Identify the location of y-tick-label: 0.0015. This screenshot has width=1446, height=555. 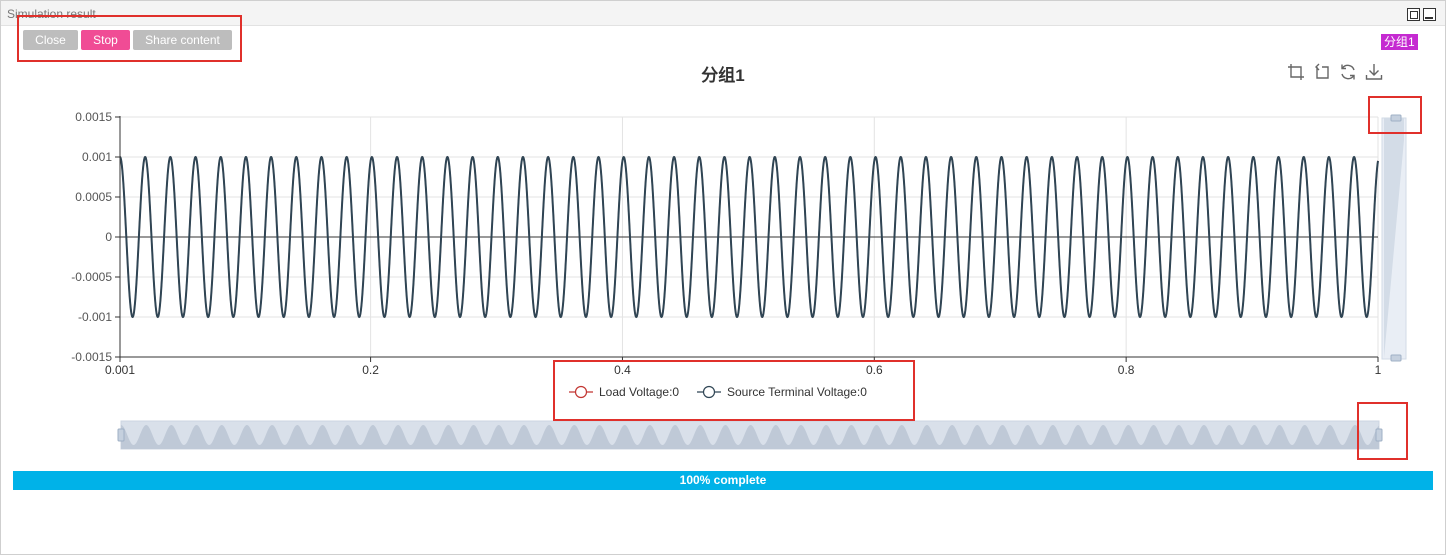
(93, 117).